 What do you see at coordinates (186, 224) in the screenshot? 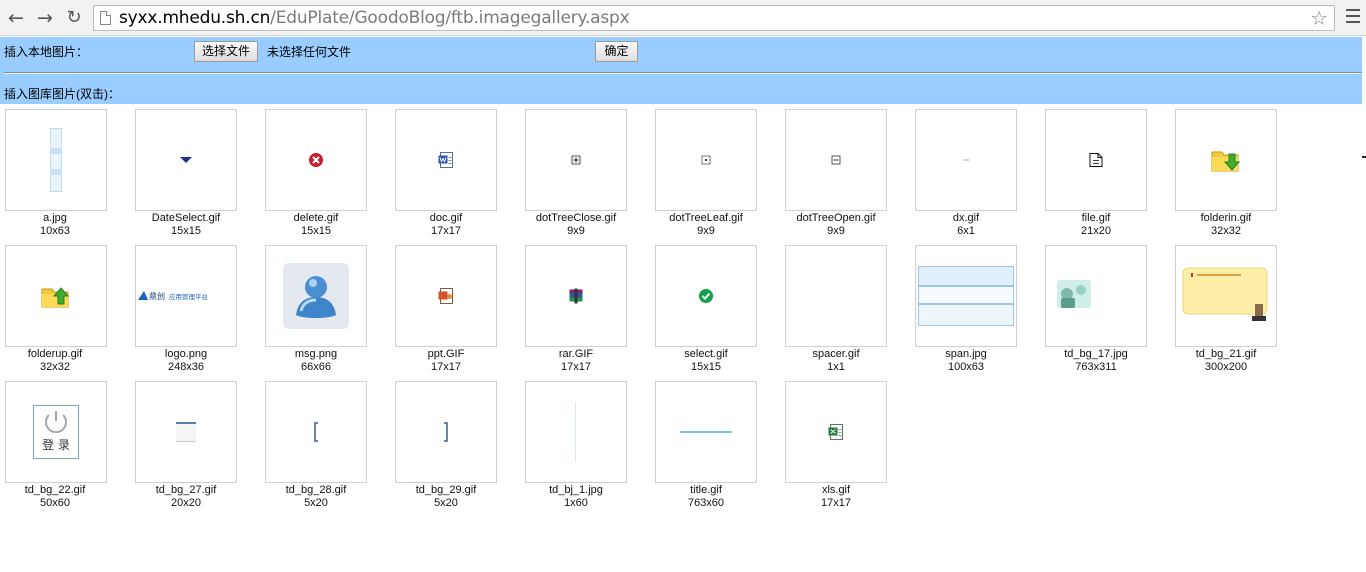
I see `gallery-caption: DateSelect.gif 15x15` at bounding box center [186, 224].